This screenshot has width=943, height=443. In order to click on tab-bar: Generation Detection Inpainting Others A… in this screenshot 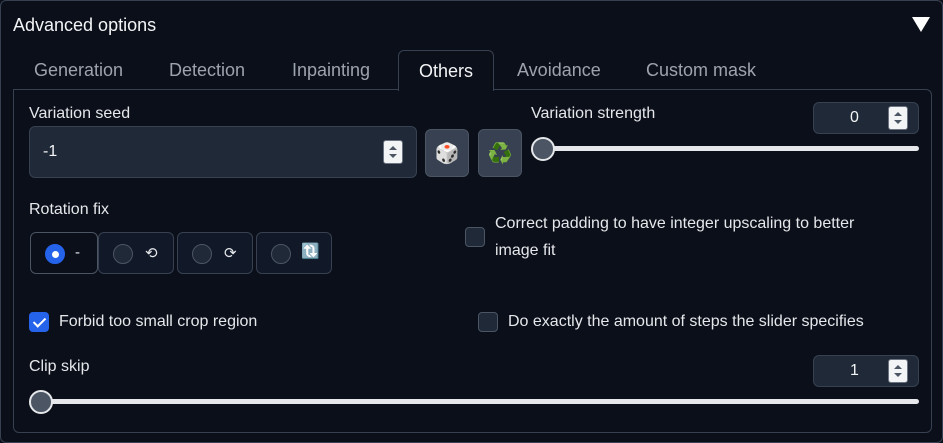, I will do `click(471, 70)`.